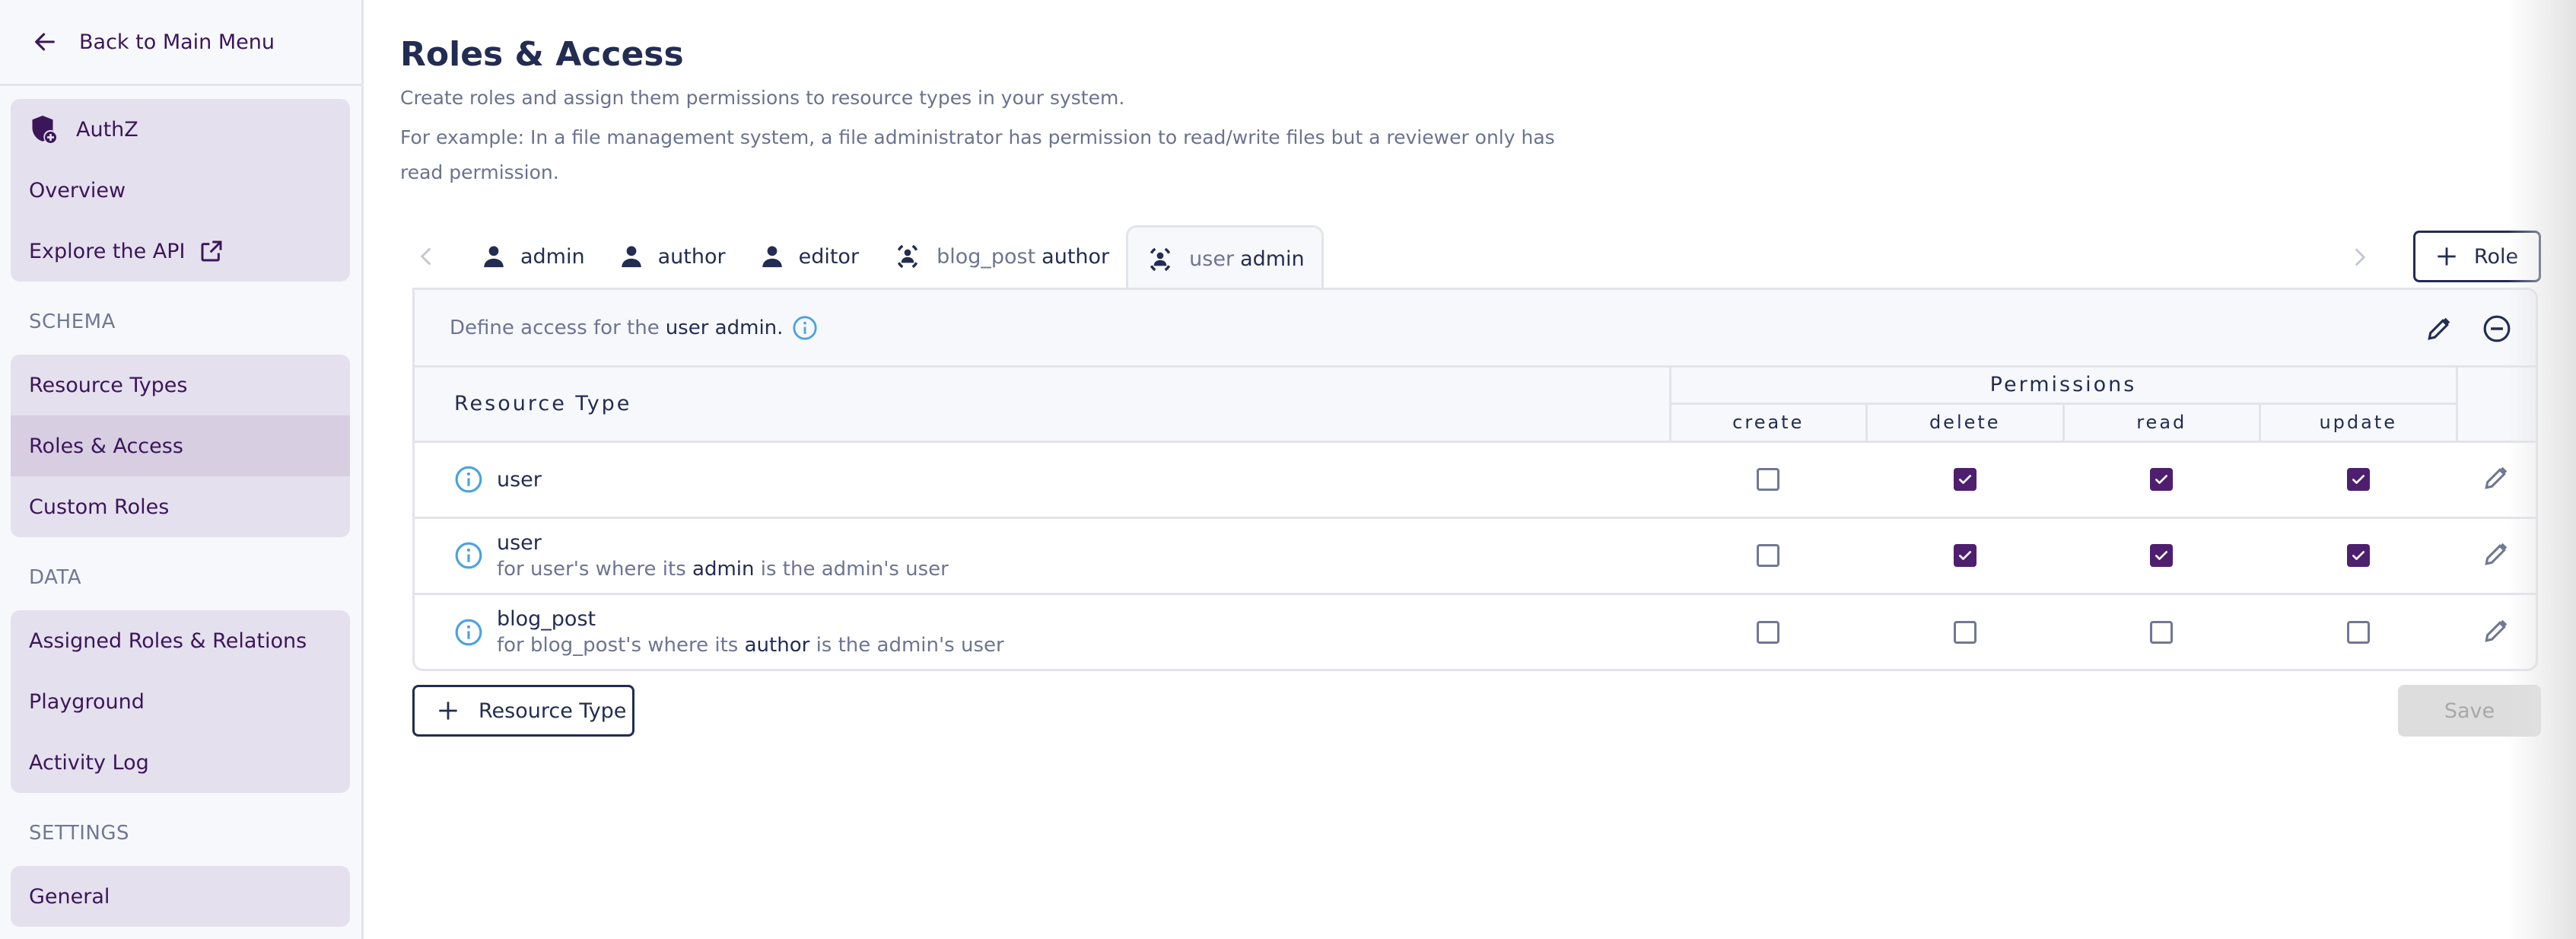 This screenshot has width=2576, height=939. I want to click on perm-col-update: update, so click(2358, 423).